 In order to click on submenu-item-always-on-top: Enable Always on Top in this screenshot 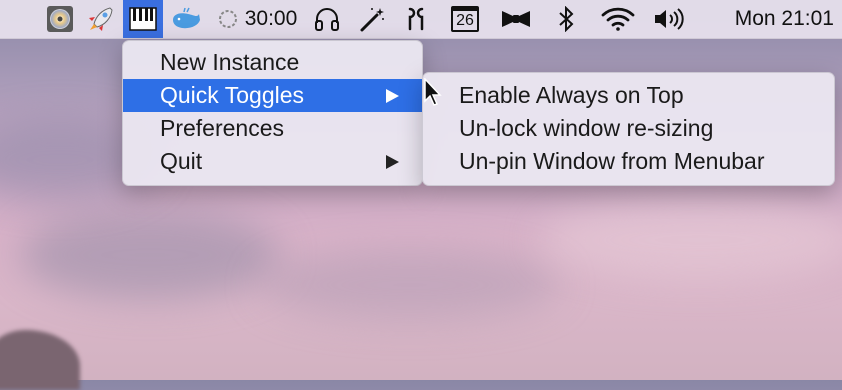, I will do `click(628, 95)`.